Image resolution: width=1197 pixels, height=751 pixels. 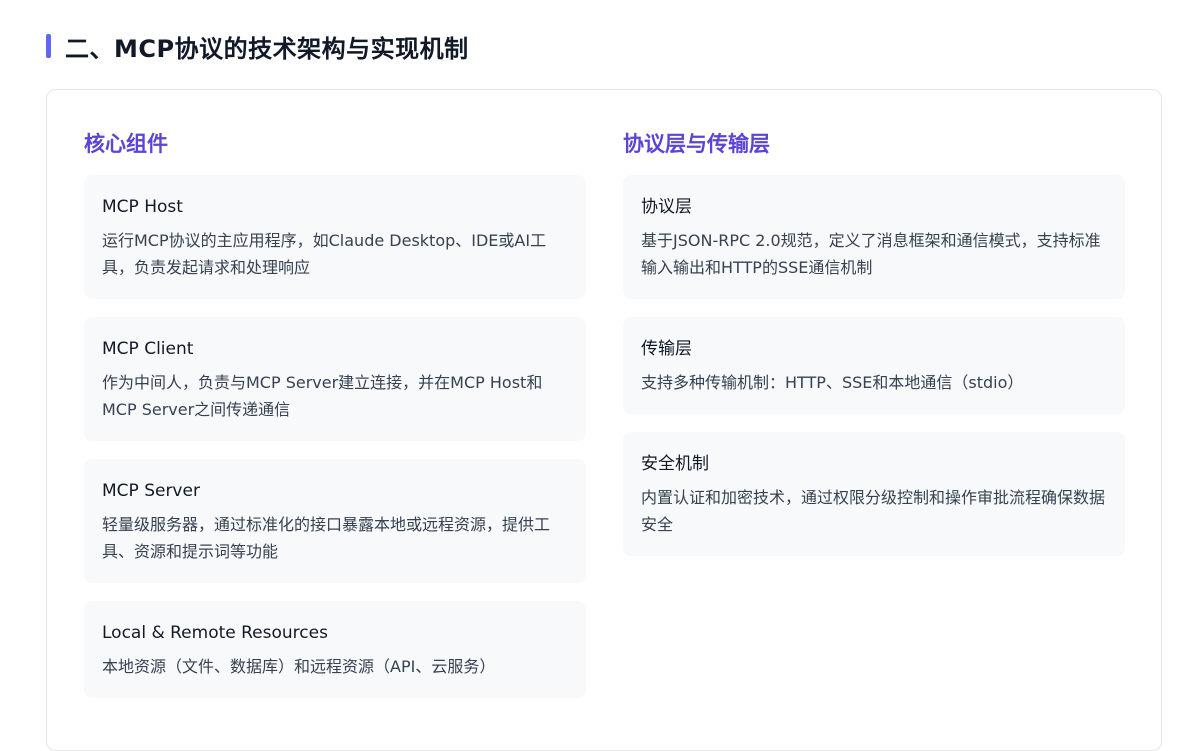 I want to click on layer-title: 安全机制, so click(x=675, y=464).